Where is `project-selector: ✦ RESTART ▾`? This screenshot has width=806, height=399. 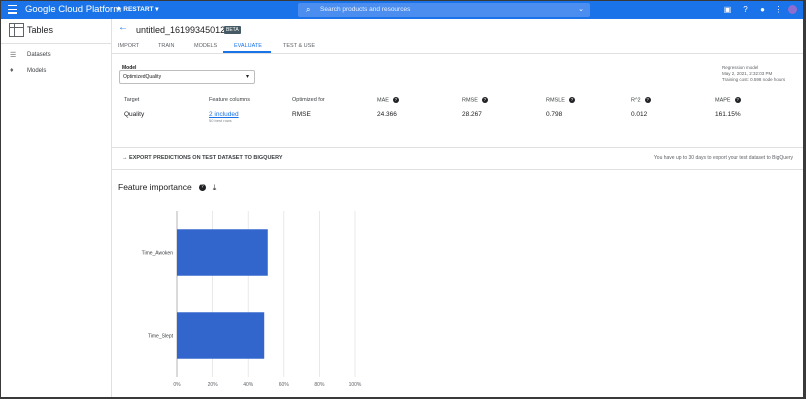
project-selector: ✦ RESTART ▾ is located at coordinates (137, 9).